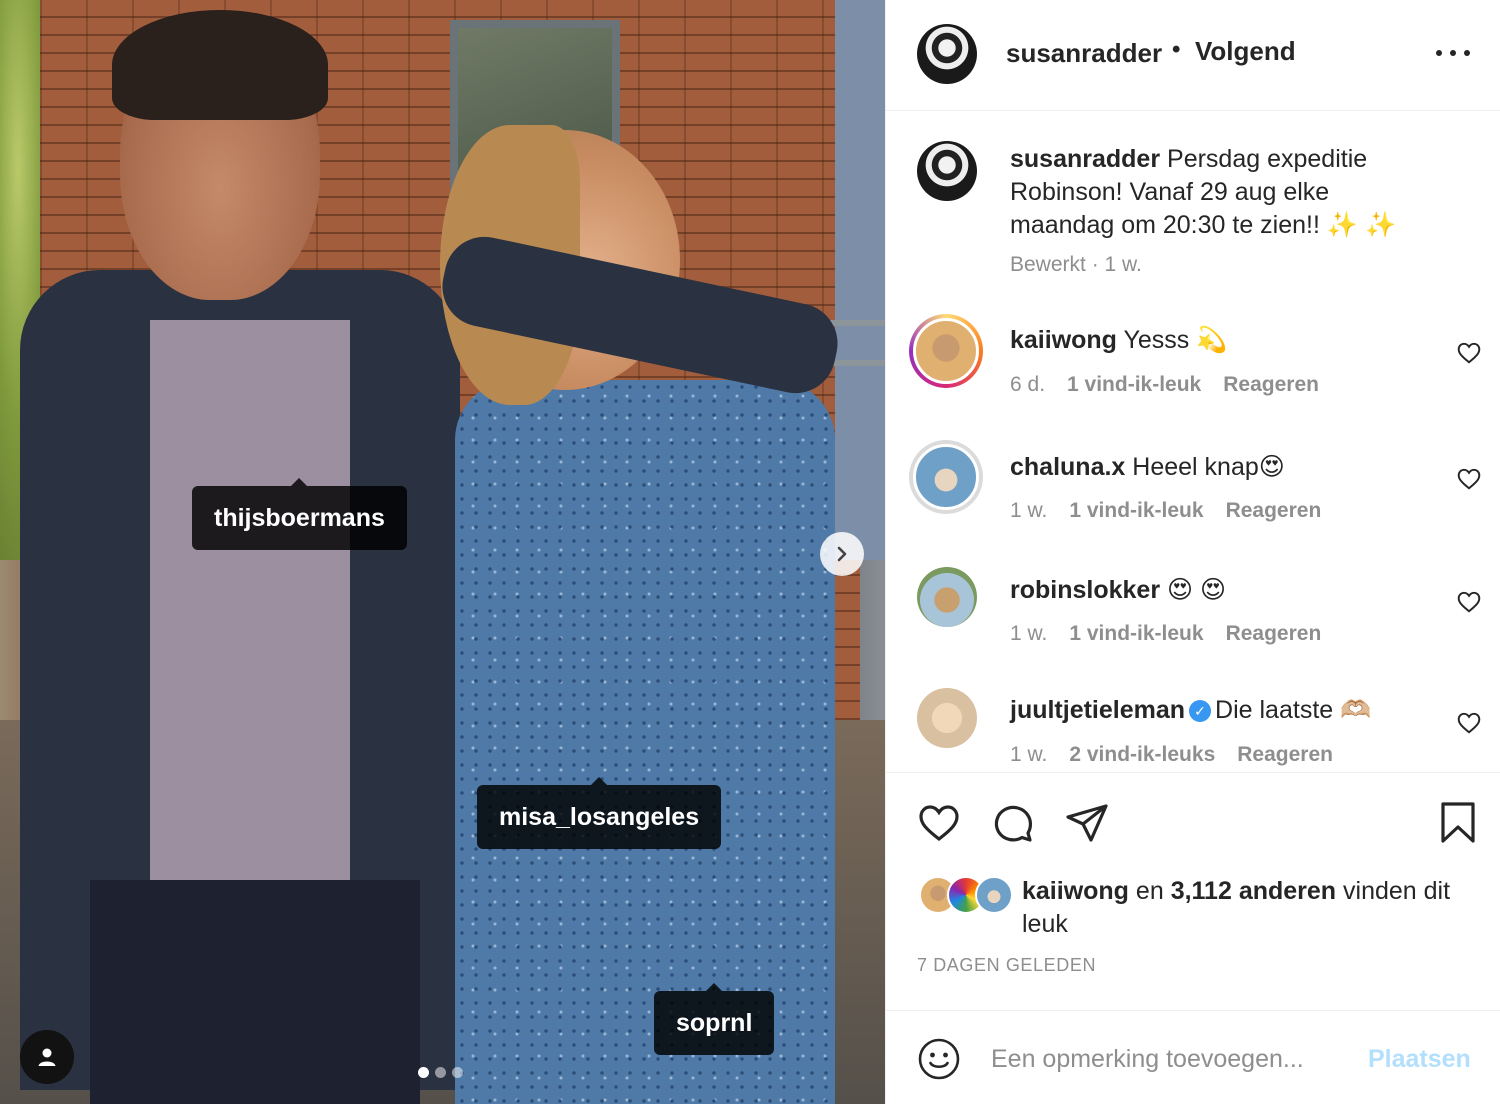  I want to click on post-comment-button: Plaatsen, so click(1419, 1059).